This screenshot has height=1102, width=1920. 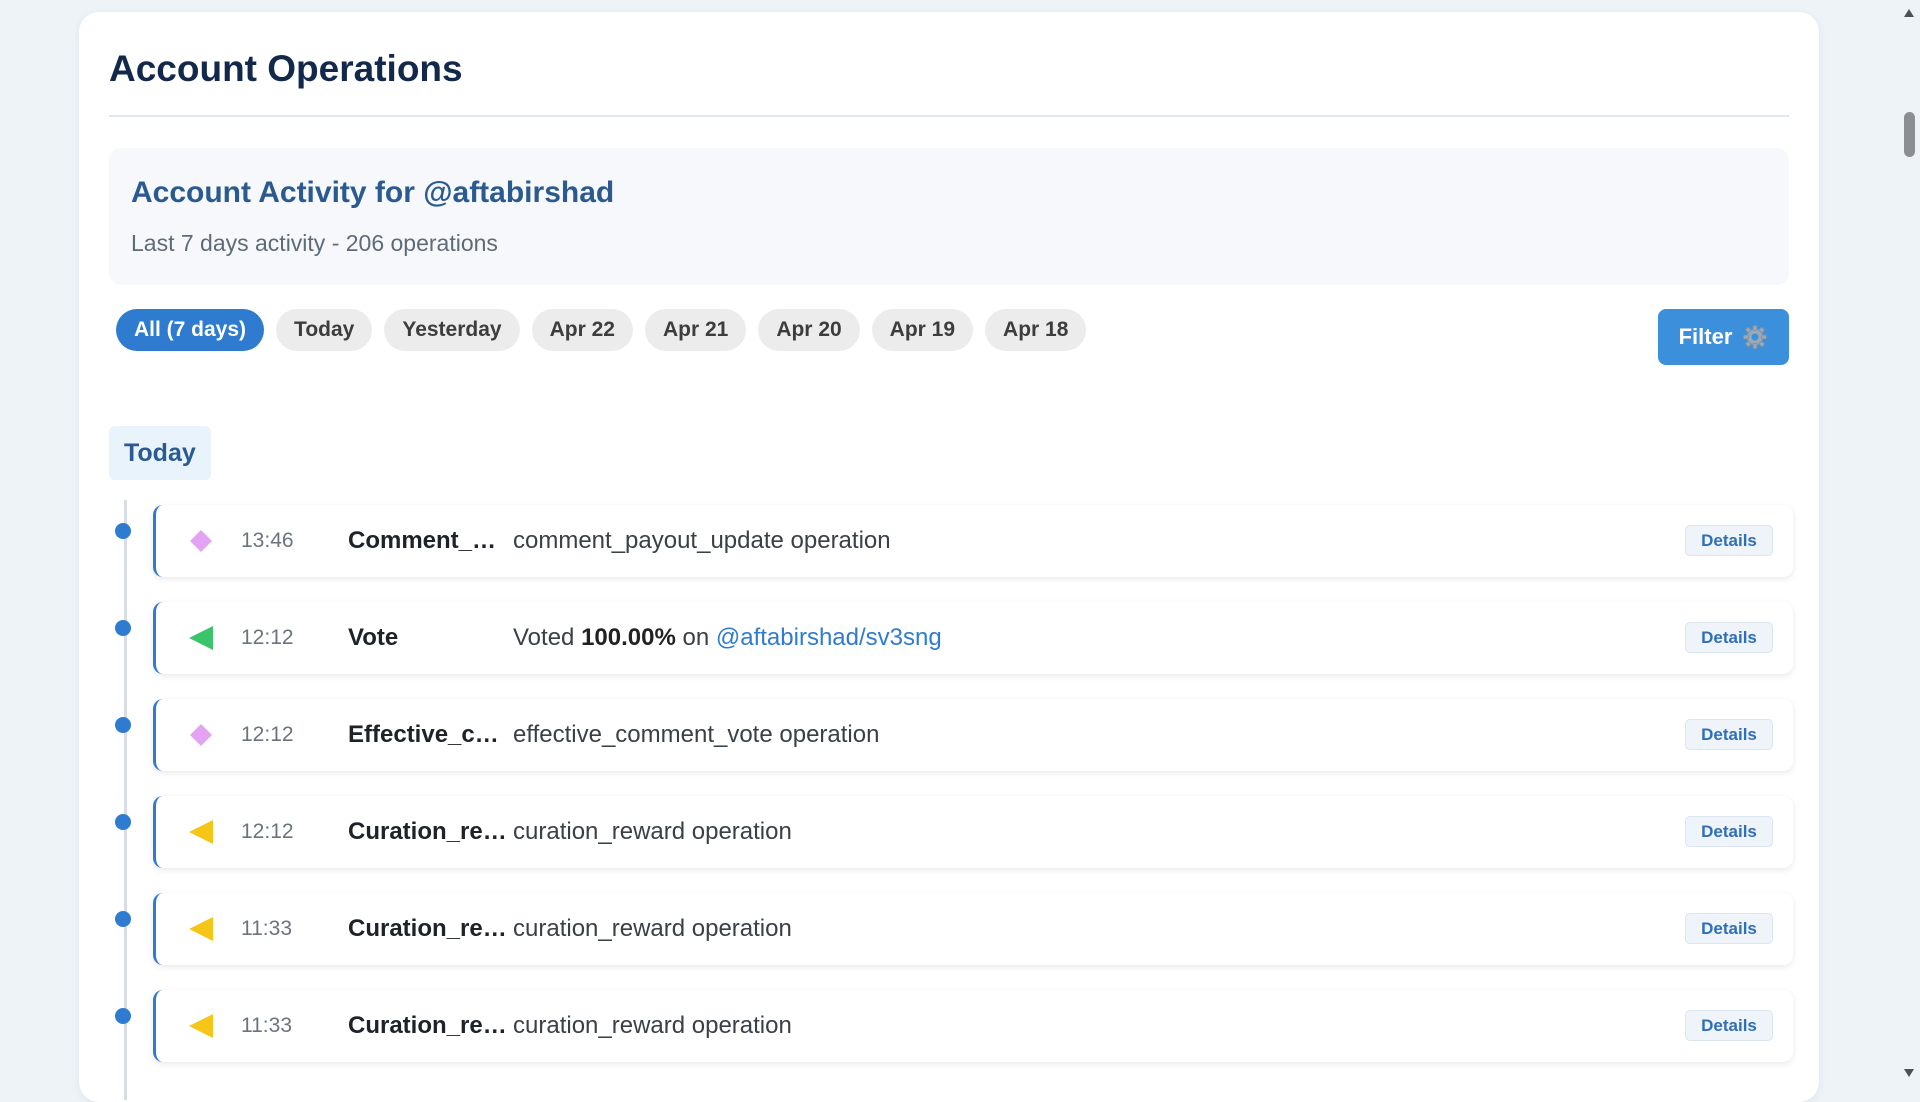 What do you see at coordinates (696, 734) in the screenshot?
I see `operation-description: effective_comment_vote operation` at bounding box center [696, 734].